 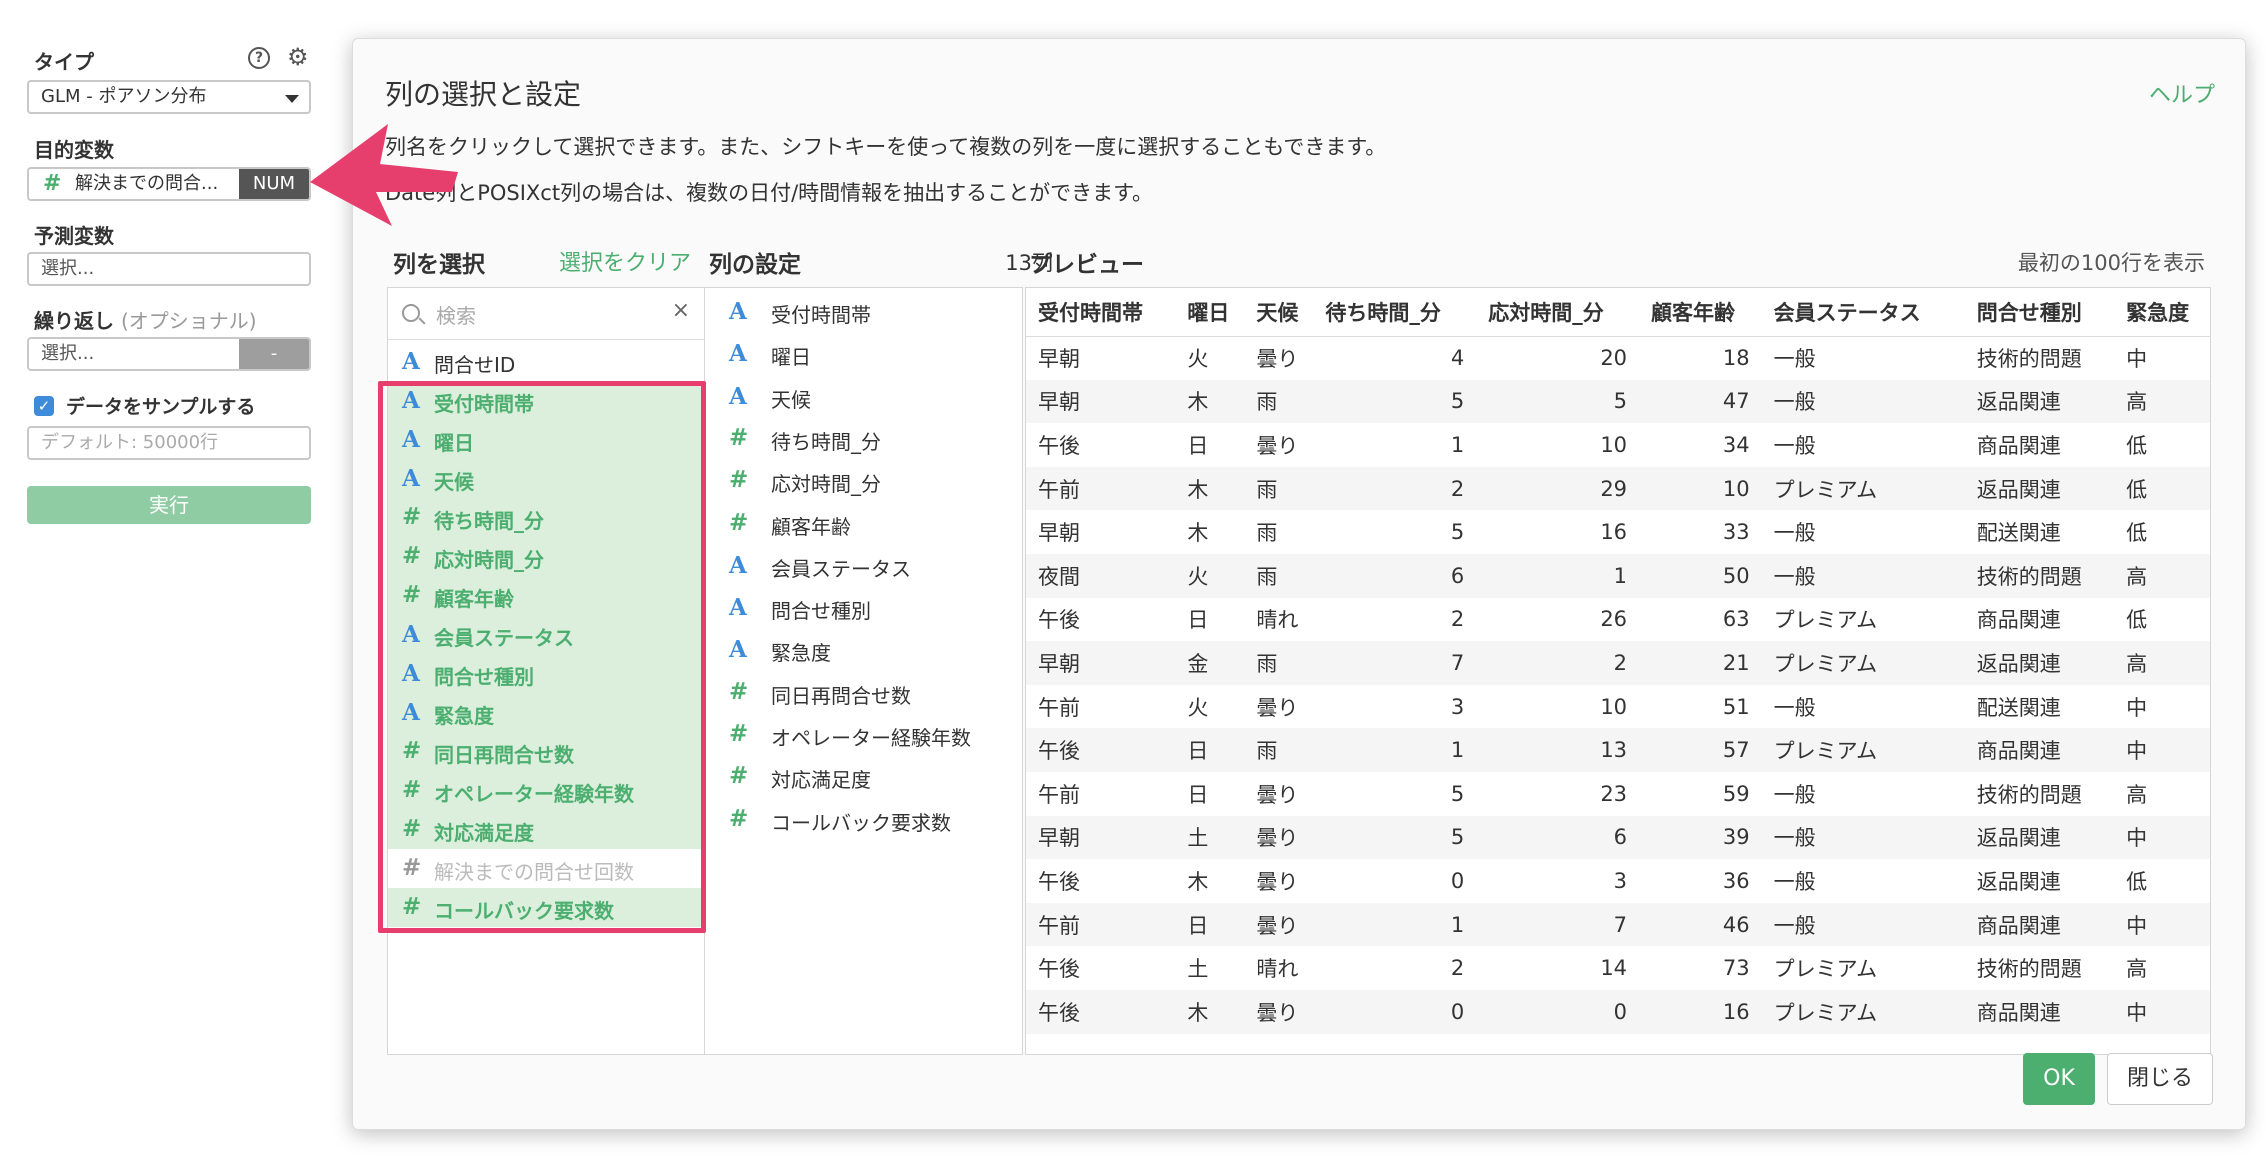 What do you see at coordinates (1457, 444) in the screenshot?
I see `table-cell: 1` at bounding box center [1457, 444].